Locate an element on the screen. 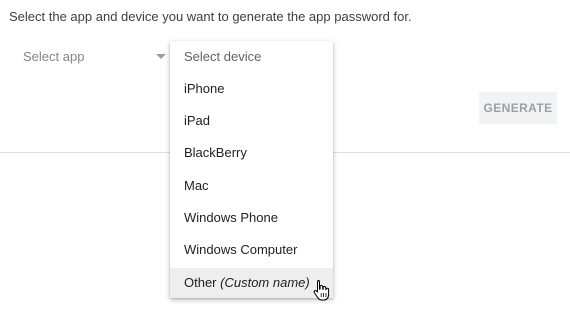 This screenshot has height=324, width=570. select-app-dropdown: Select app is located at coordinates (89, 57).